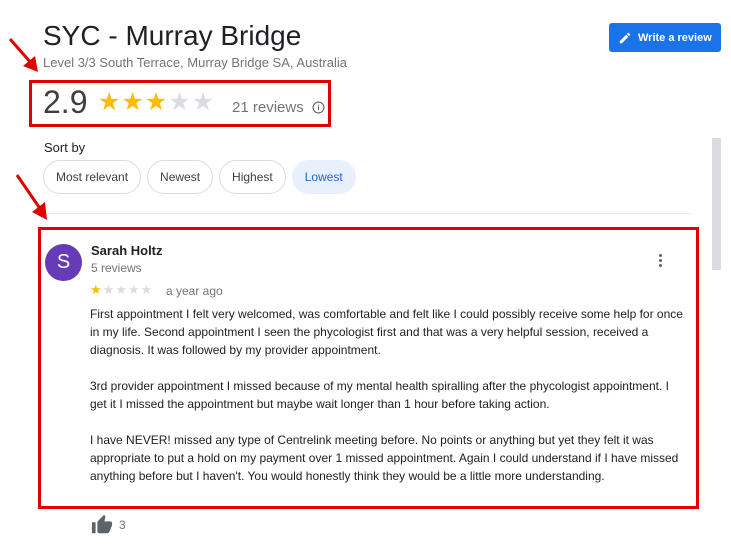 Image resolution: width=731 pixels, height=559 pixels. Describe the element at coordinates (102, 524) in the screenshot. I see `thumbs-up-icon` at that location.